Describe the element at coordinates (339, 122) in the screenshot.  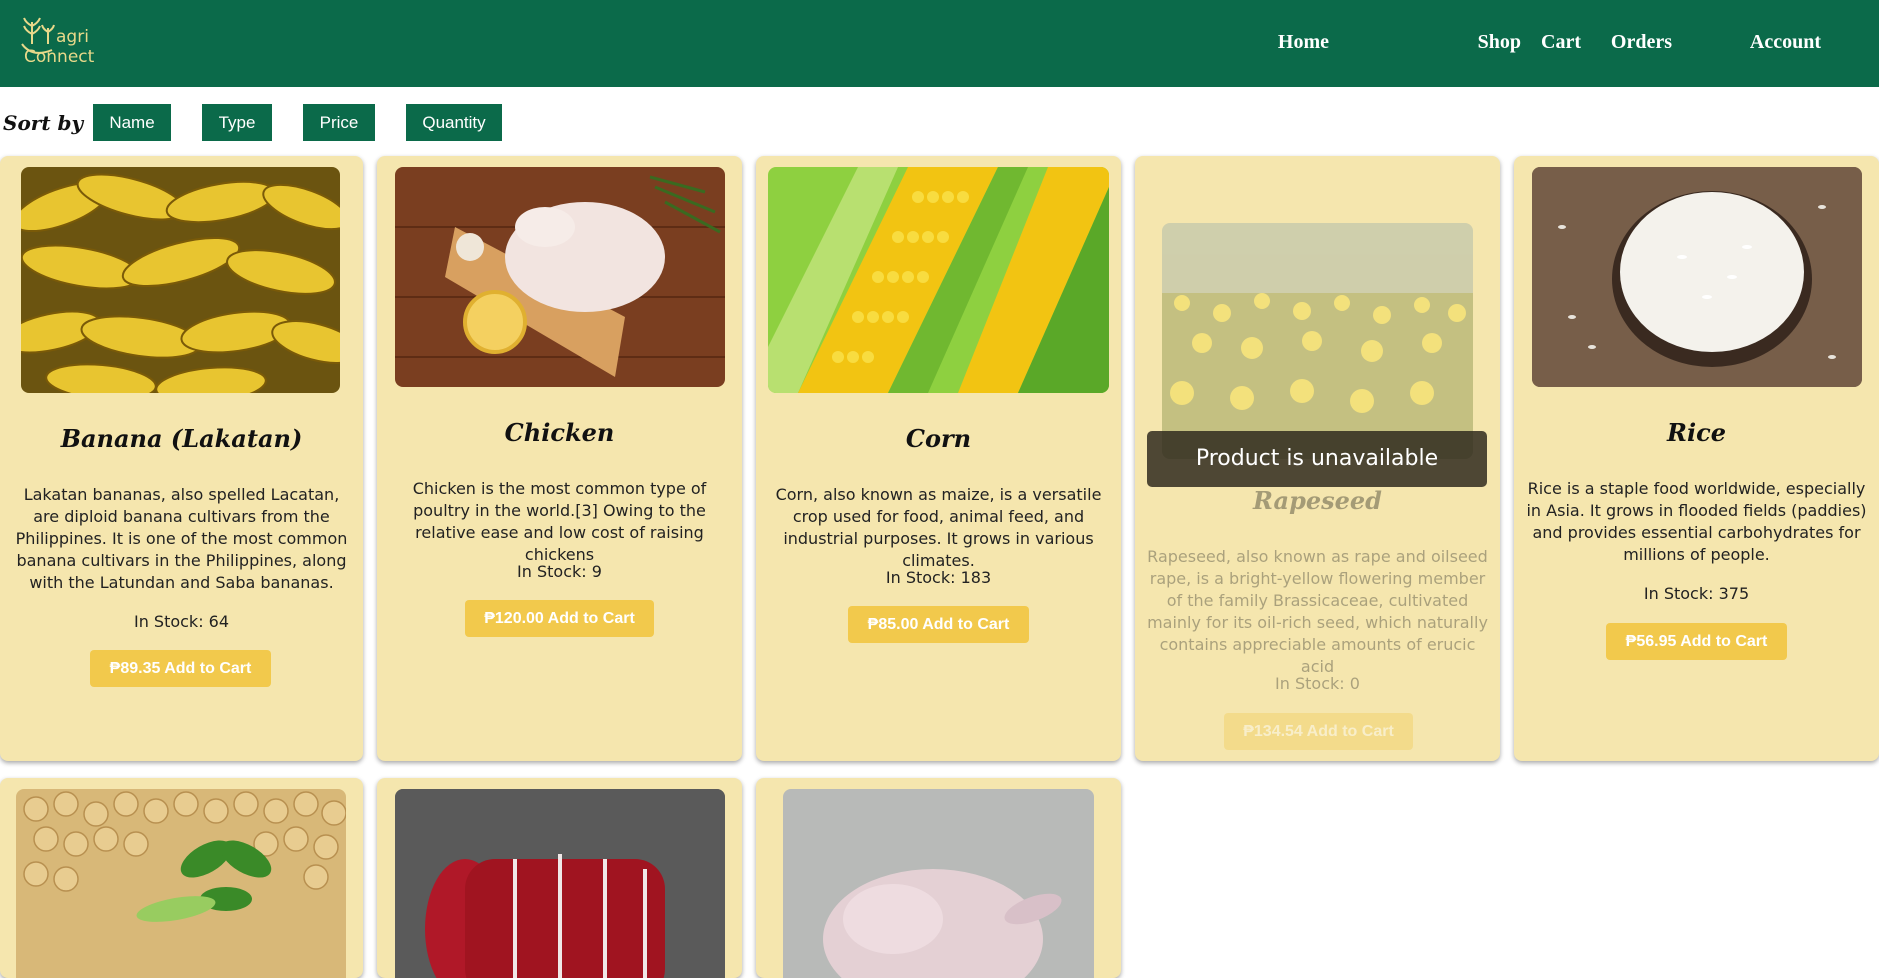
I see `sort-by-price-button: Price` at that location.